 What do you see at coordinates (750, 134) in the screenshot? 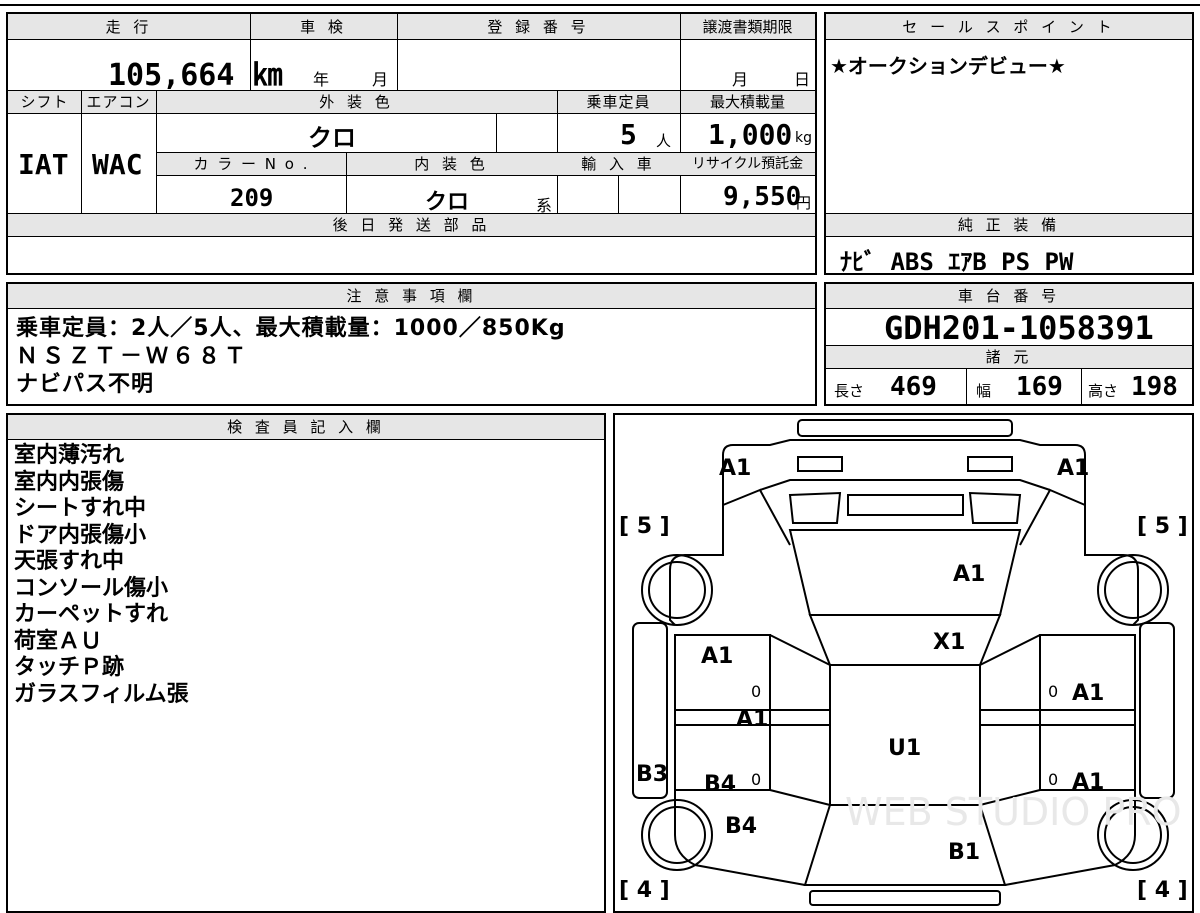
I see `max-load-value: 1,000` at bounding box center [750, 134].